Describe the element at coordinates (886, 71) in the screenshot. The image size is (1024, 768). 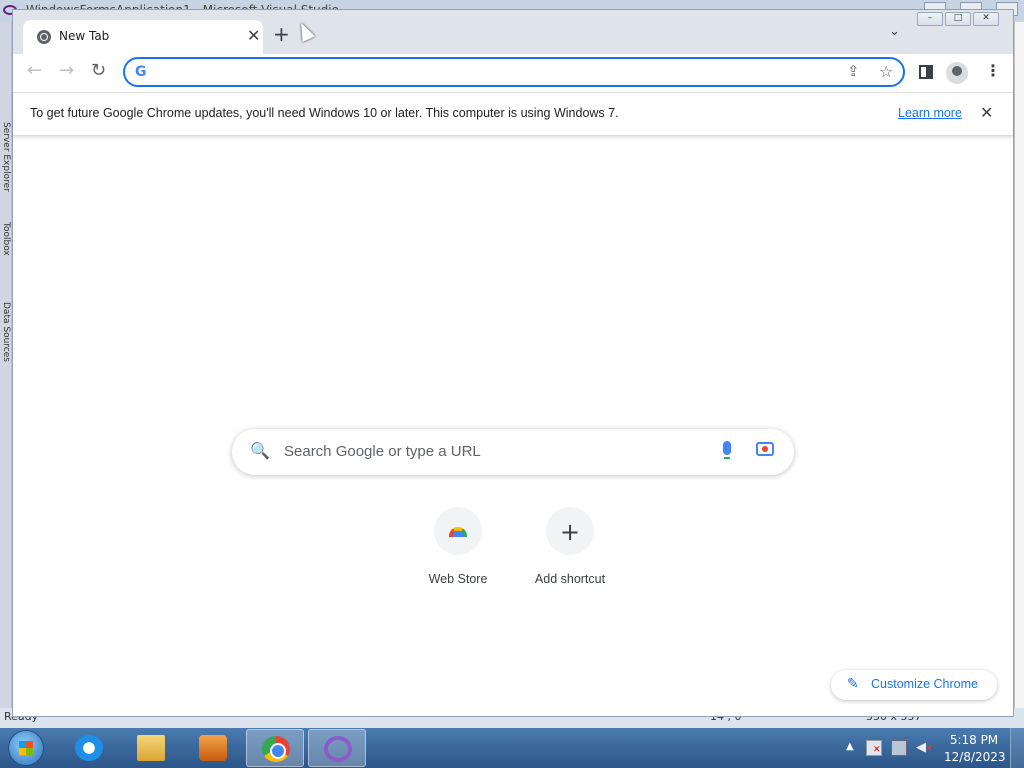
I see `bookmark-star-icon: ☆` at that location.